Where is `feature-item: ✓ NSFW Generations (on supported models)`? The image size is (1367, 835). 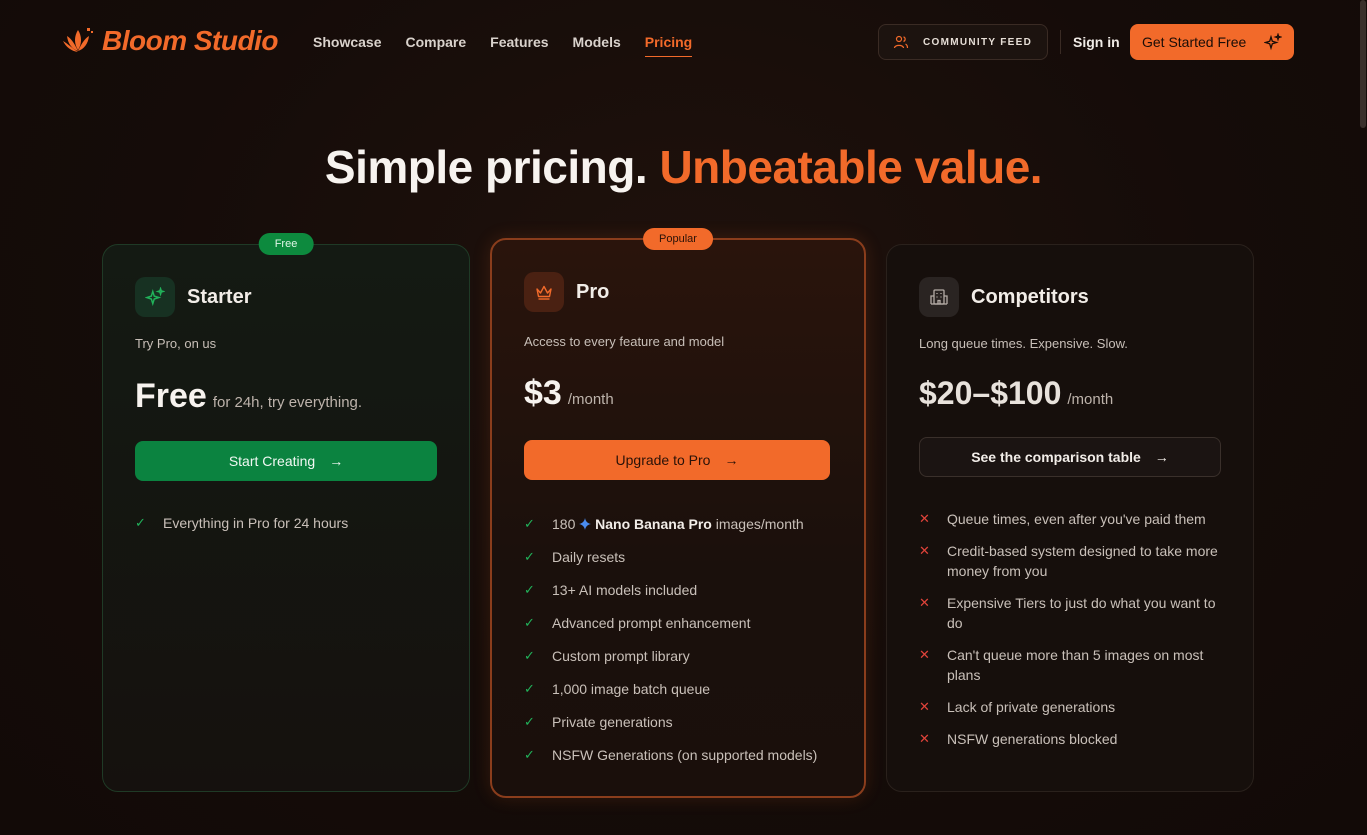 feature-item: ✓ NSFW Generations (on supported models) is located at coordinates (670, 755).